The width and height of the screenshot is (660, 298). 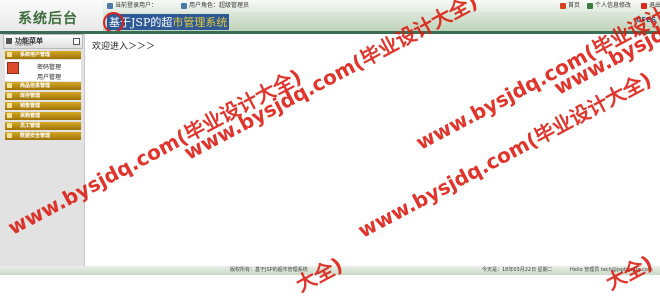 What do you see at coordinates (609, 6) in the screenshot?
I see `profile-link: 个人信息修改` at bounding box center [609, 6].